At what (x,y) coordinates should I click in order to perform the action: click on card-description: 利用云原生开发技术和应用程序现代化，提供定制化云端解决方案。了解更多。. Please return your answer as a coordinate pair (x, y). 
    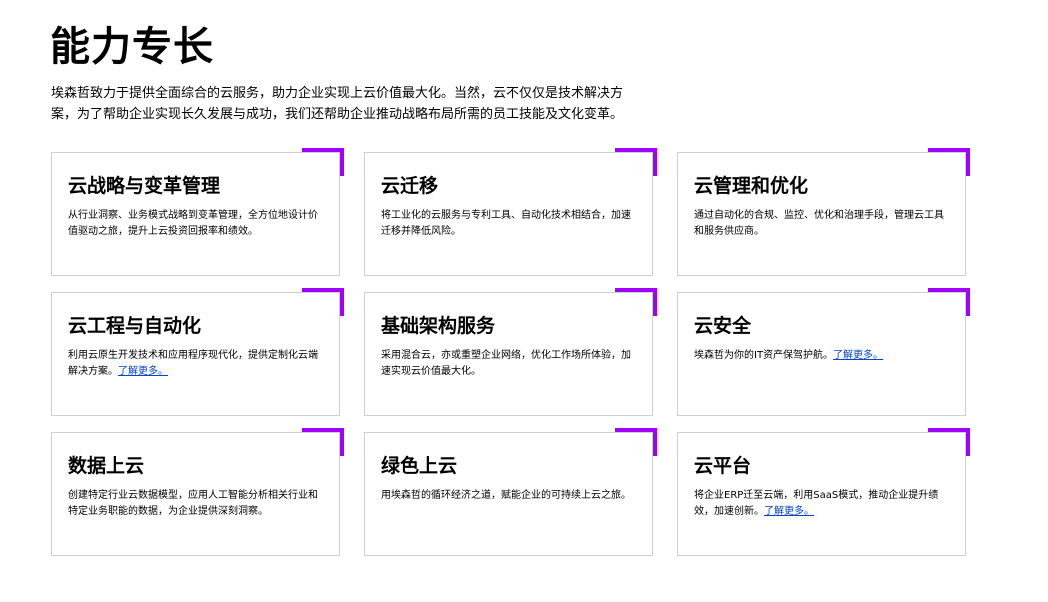
    Looking at the image, I should click on (195, 364).